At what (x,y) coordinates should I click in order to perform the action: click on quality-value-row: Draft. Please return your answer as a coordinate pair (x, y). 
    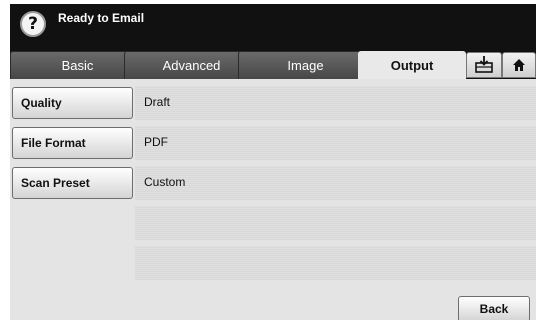
    Looking at the image, I should click on (335, 103).